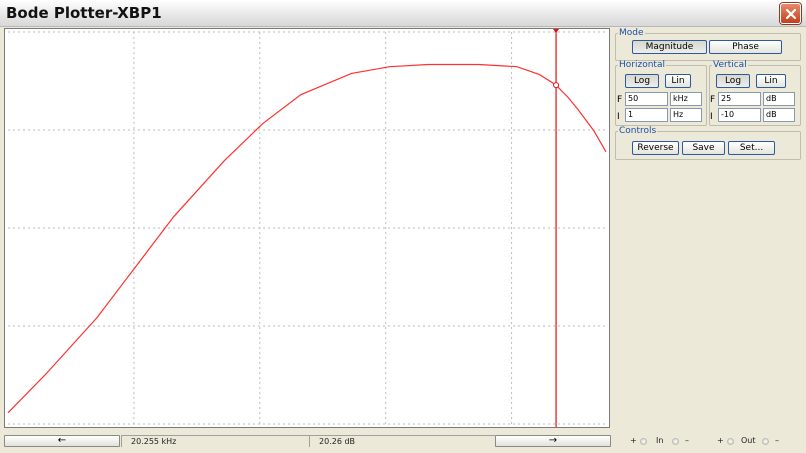 The height and width of the screenshot is (453, 806). I want to click on vertical-f-label: F, so click(713, 100).